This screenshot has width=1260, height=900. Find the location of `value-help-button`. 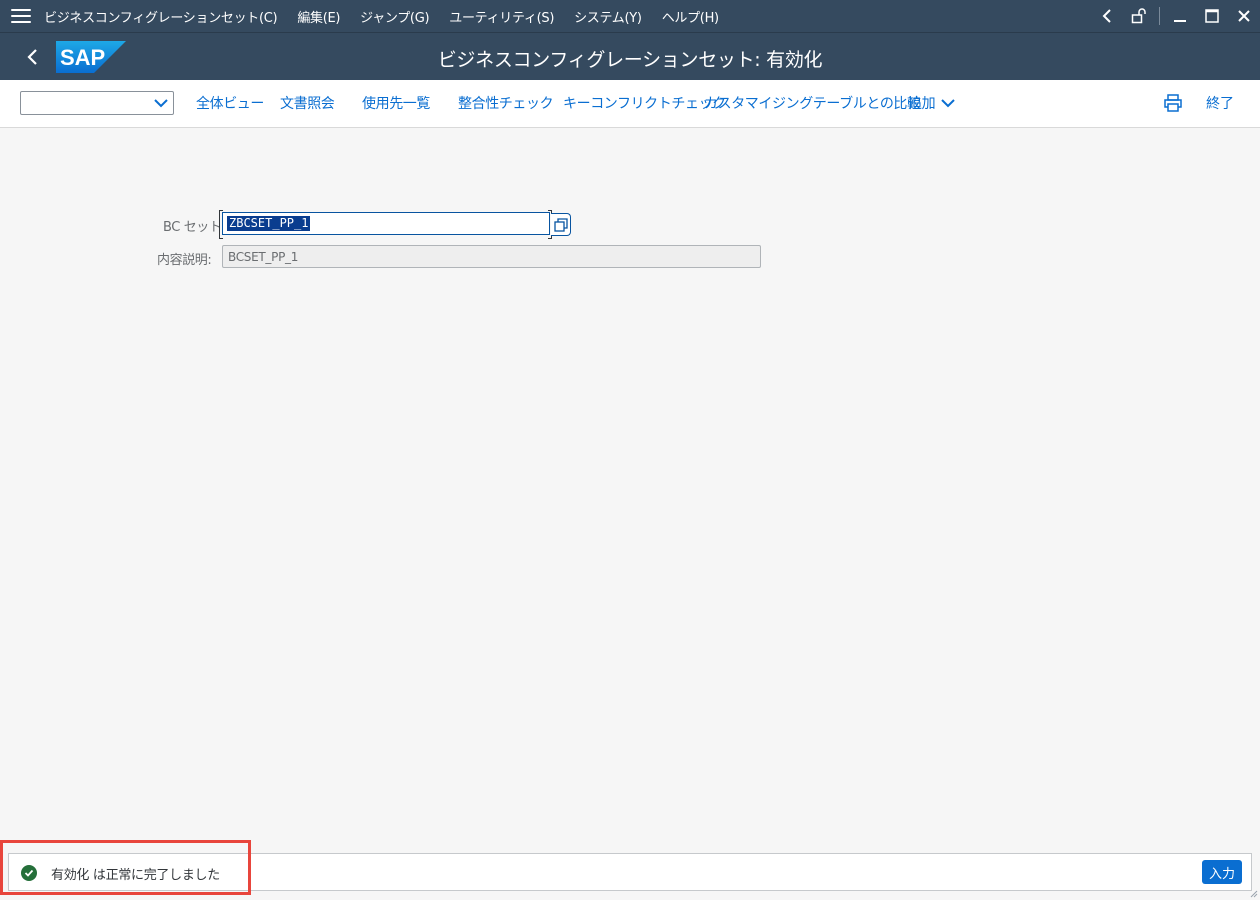

value-help-button is located at coordinates (561, 224).